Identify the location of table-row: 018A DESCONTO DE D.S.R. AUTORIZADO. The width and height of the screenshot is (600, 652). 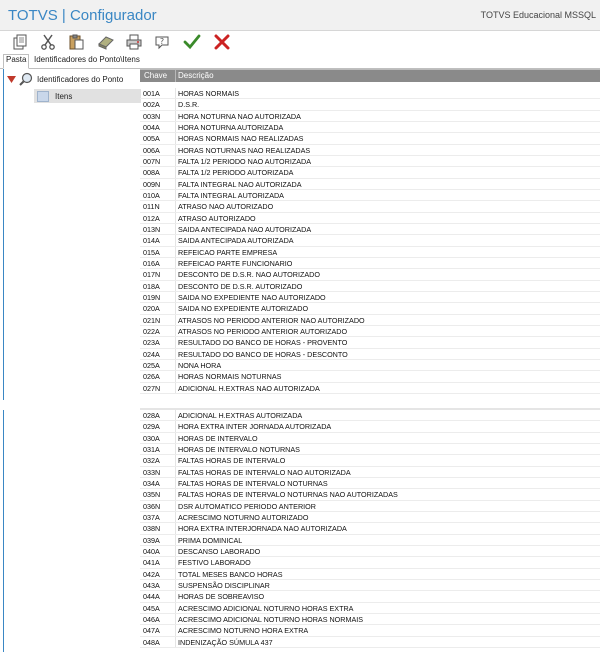
(370, 286).